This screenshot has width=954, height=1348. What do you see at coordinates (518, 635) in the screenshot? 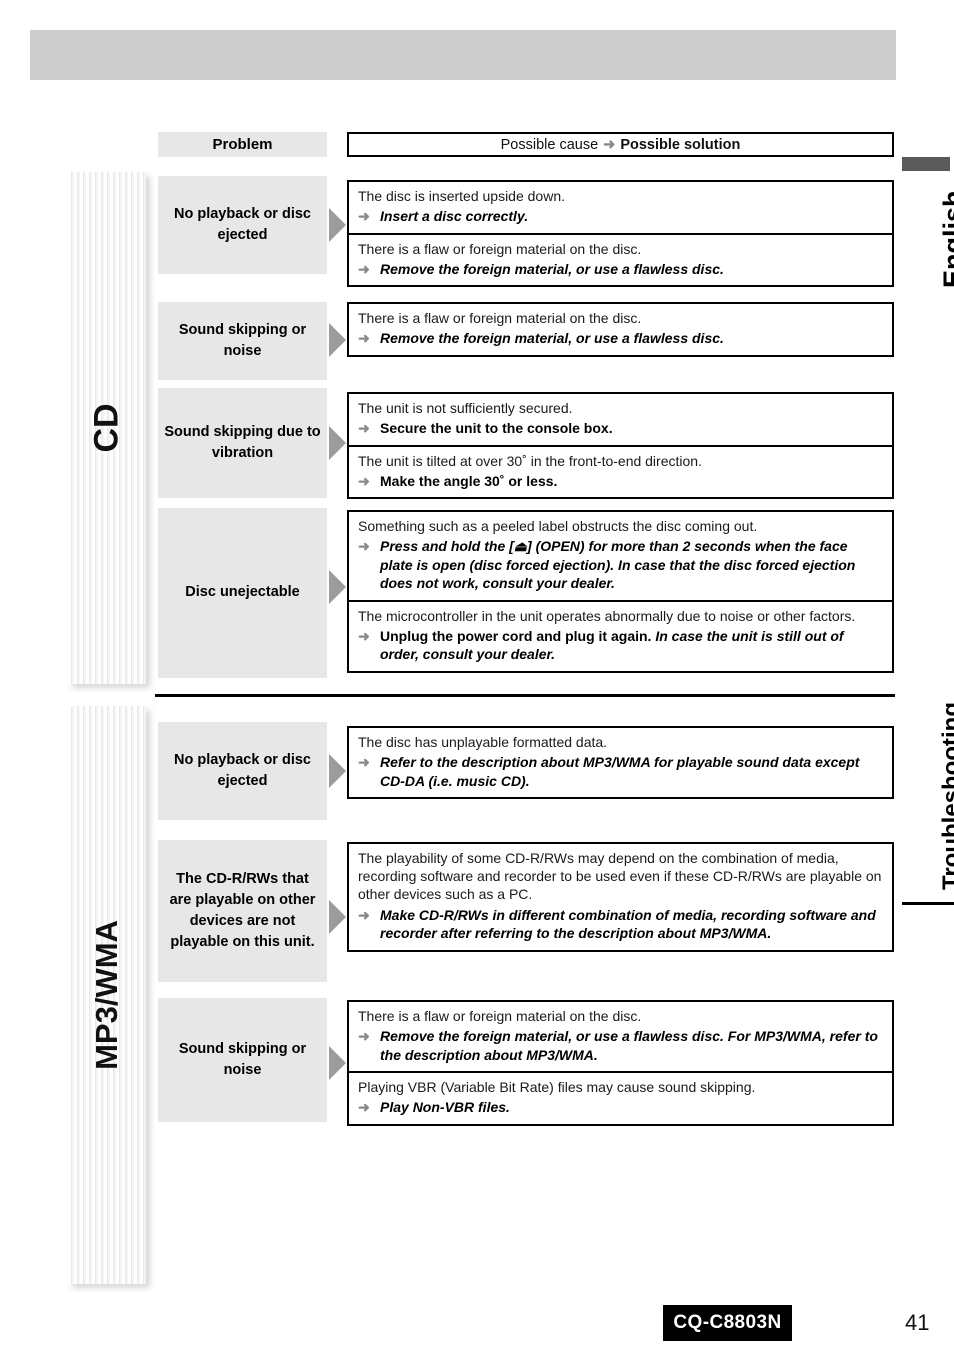
I see `solution-plain-part: Unplug the power cord and plug it again.` at bounding box center [518, 635].